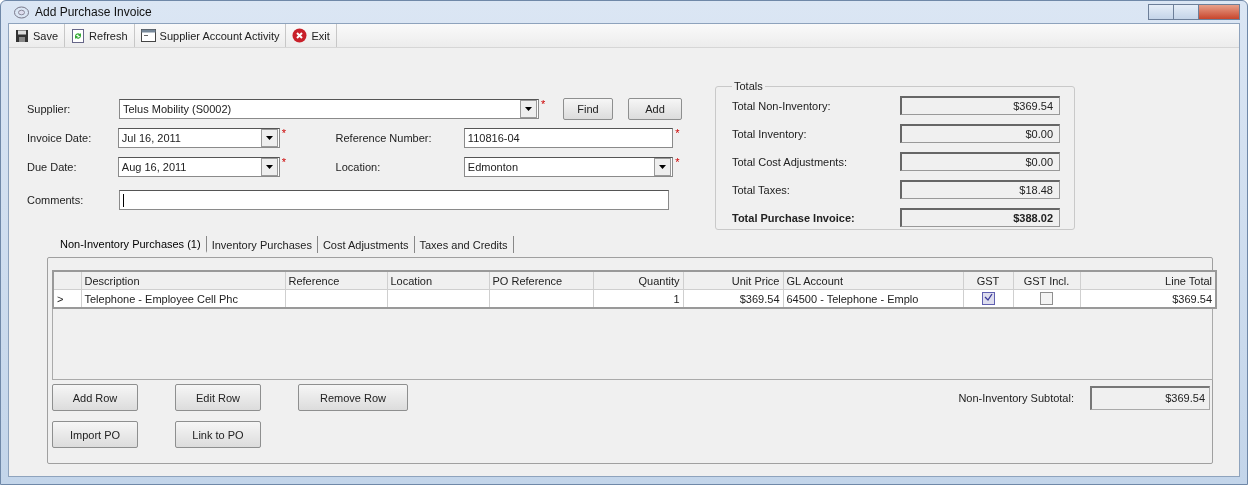 The width and height of the screenshot is (1248, 485). Describe the element at coordinates (183, 298) in the screenshot. I see `table-cell: Telephone - Employee Cell Phc` at that location.